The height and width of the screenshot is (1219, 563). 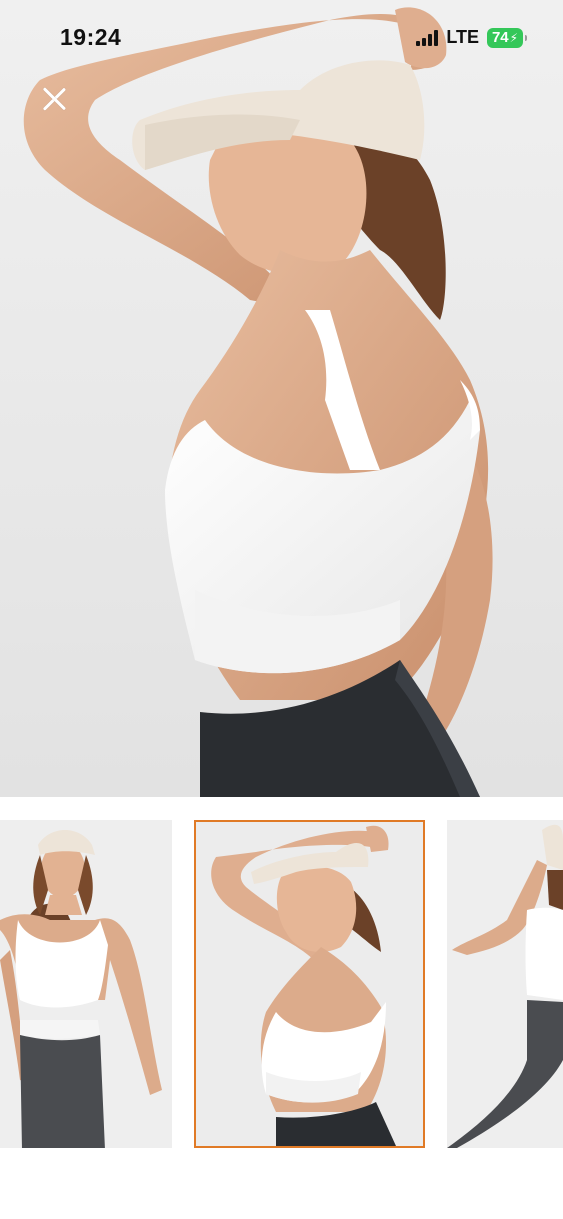 I want to click on network-label: LTE, so click(x=462, y=37).